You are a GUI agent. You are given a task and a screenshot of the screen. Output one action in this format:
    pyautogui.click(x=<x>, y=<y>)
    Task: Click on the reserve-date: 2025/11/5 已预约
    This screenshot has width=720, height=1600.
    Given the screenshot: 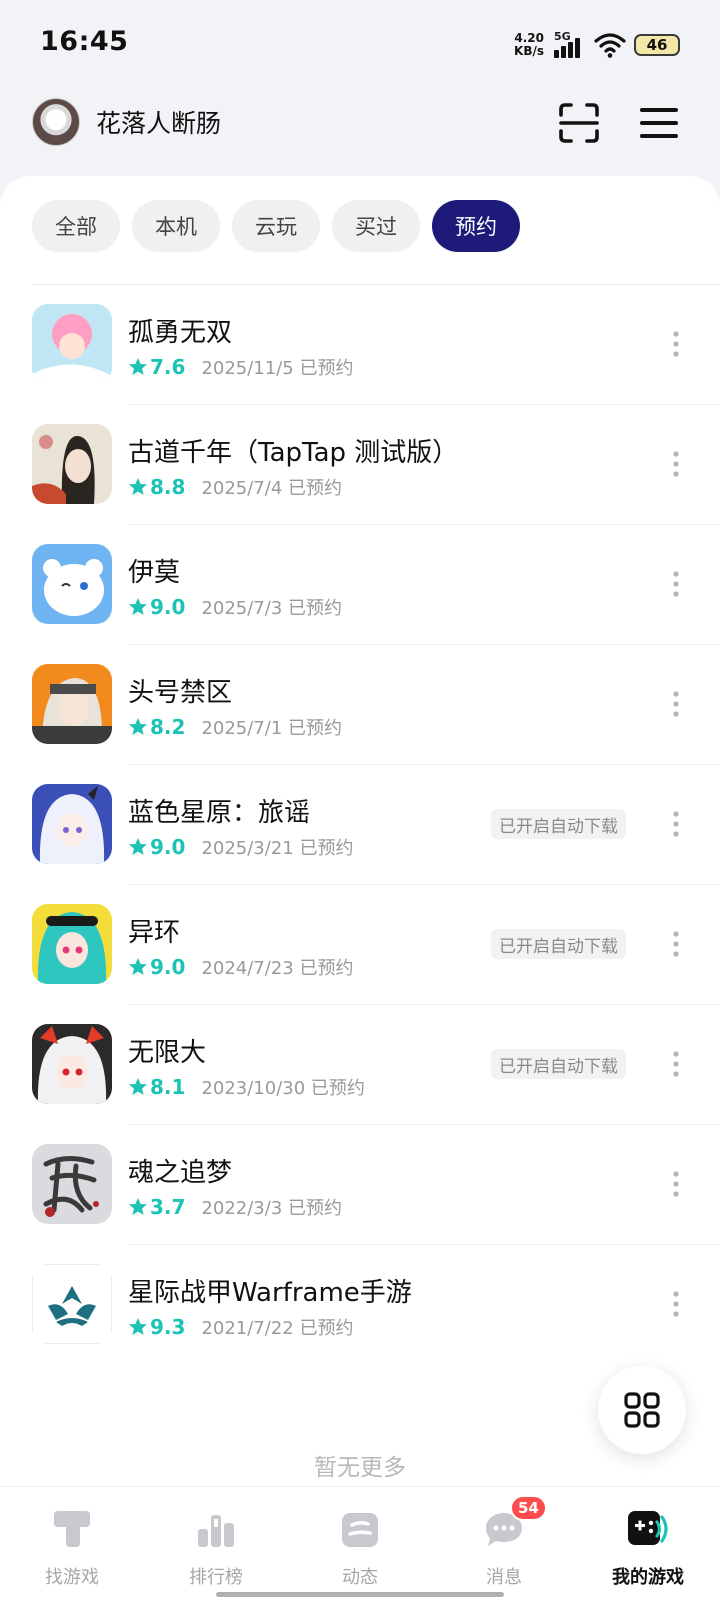 What is the action you would take?
    pyautogui.click(x=277, y=368)
    